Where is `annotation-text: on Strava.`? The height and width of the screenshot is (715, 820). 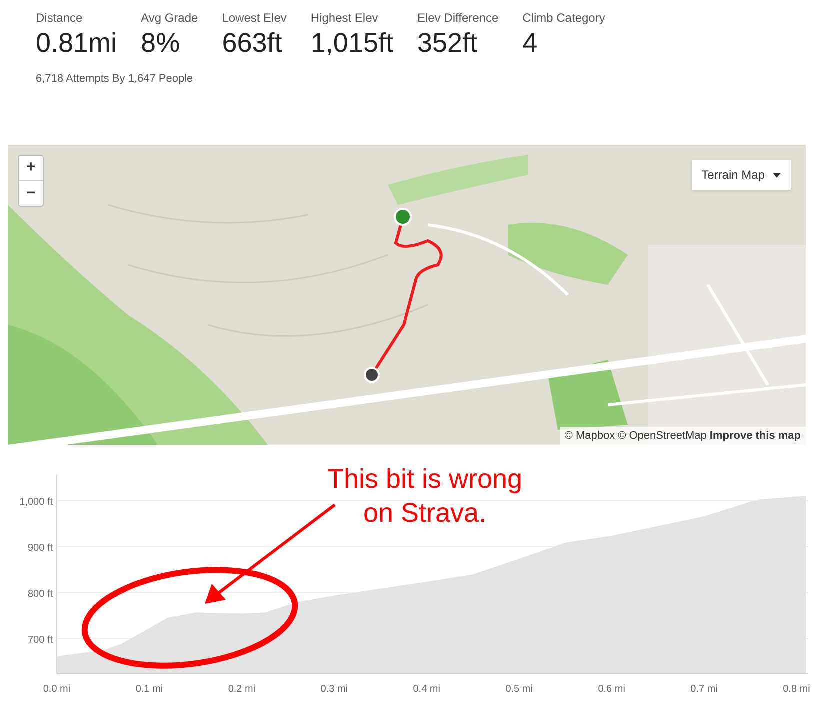 annotation-text: on Strava. is located at coordinates (425, 513).